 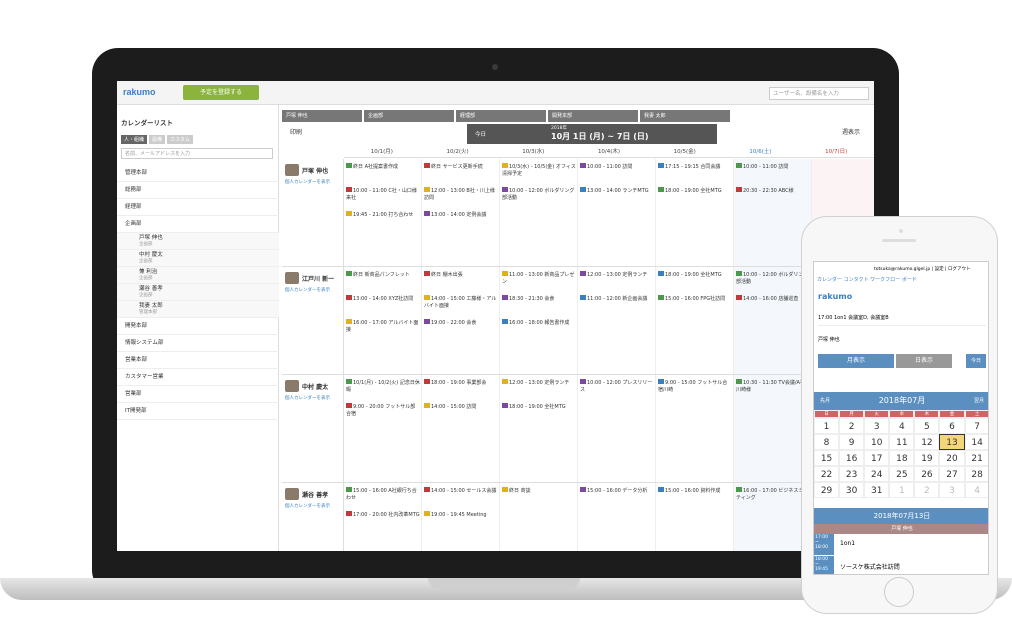 What do you see at coordinates (617, 497) in the screenshot?
I see `calendar-event: 15:00 - 16:00 データ分析` at bounding box center [617, 497].